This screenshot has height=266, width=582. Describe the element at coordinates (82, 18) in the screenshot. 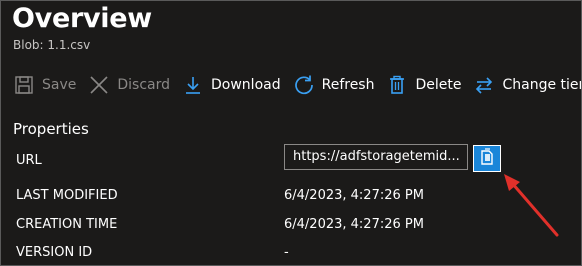

I see `page-title: Overview` at that location.